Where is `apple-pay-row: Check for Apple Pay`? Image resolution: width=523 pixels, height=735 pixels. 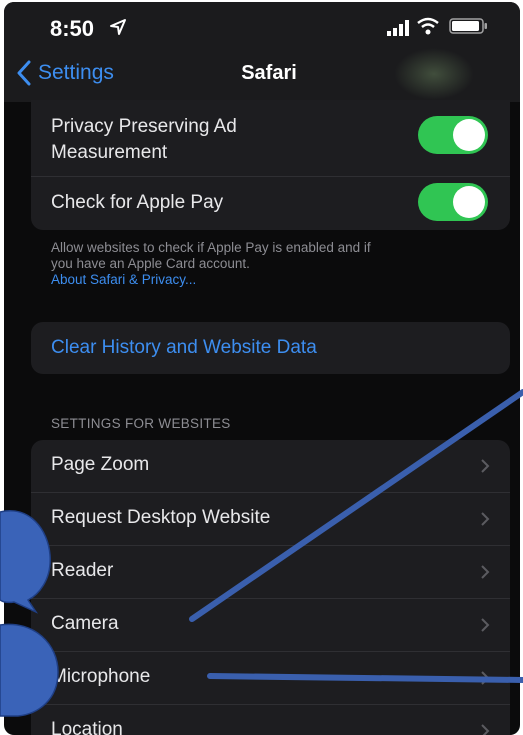
apple-pay-row: Check for Apple Pay is located at coordinates (270, 203).